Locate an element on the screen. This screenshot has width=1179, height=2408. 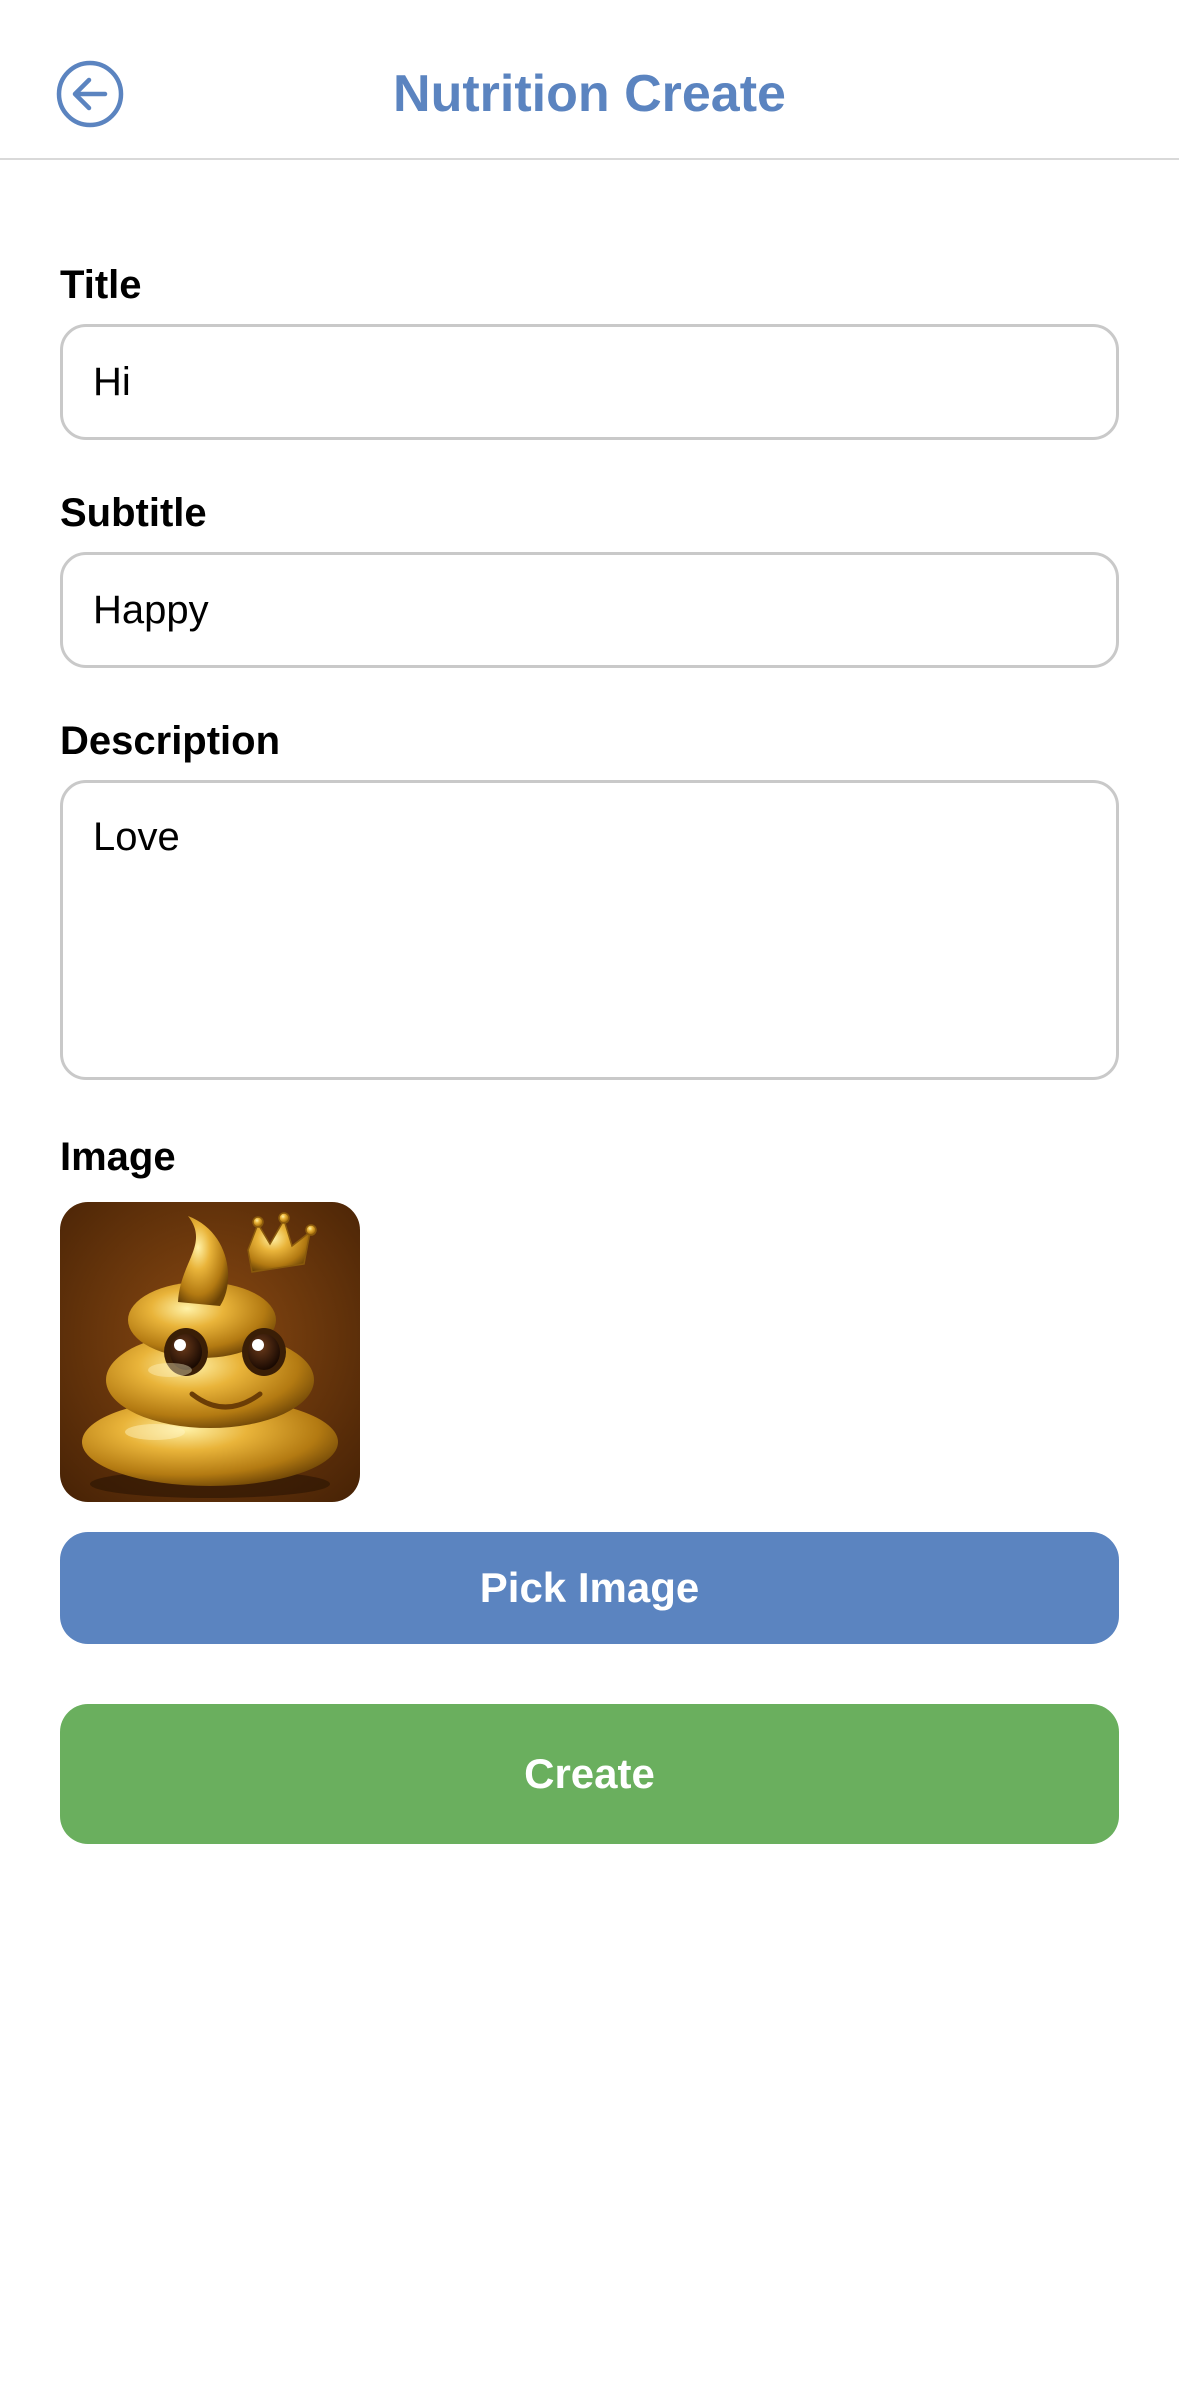
page-title: Nutrition Create is located at coordinates (589, 94).